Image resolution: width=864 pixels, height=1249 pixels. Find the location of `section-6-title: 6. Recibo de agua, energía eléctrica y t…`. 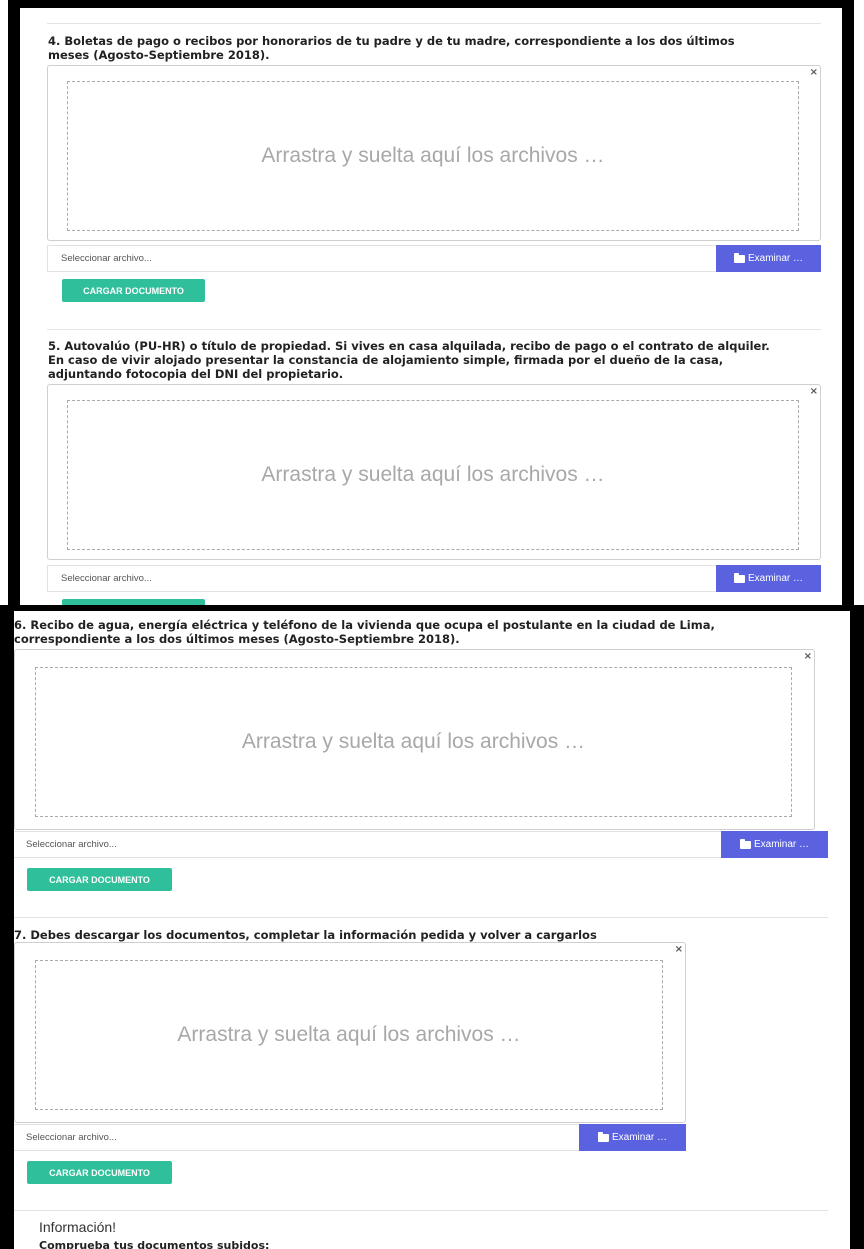

section-6-title: 6. Recibo de agua, energía eléctrica y t… is located at coordinates (429, 632).